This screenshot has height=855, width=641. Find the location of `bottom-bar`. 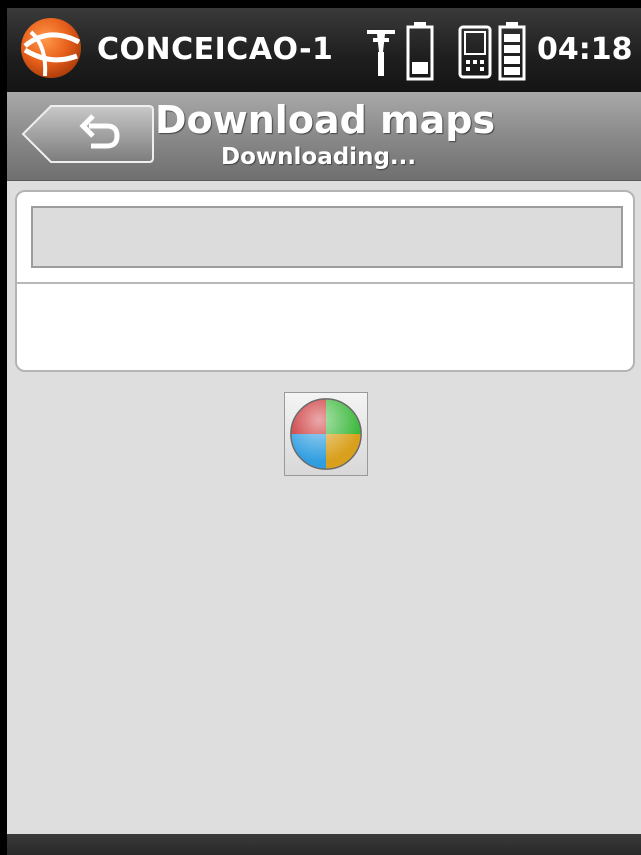

bottom-bar is located at coordinates (324, 844).